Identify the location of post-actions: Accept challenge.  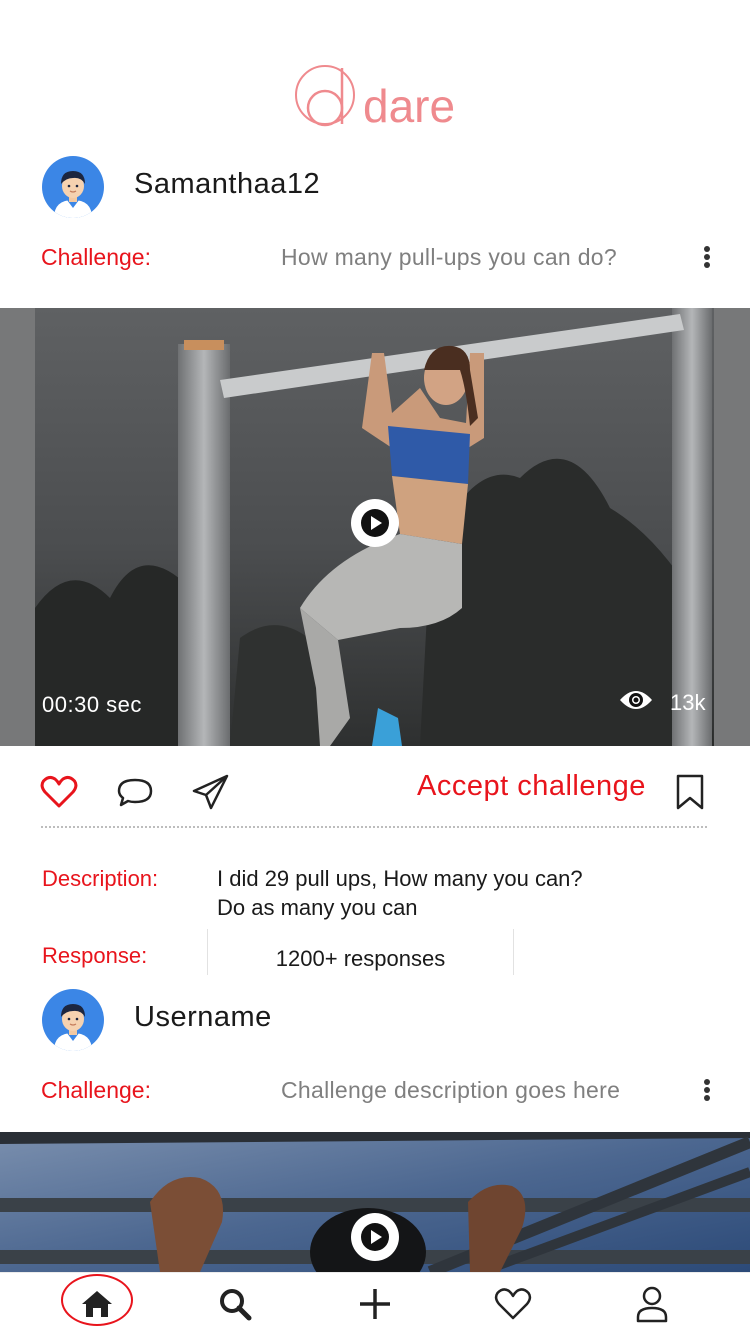
(375, 794).